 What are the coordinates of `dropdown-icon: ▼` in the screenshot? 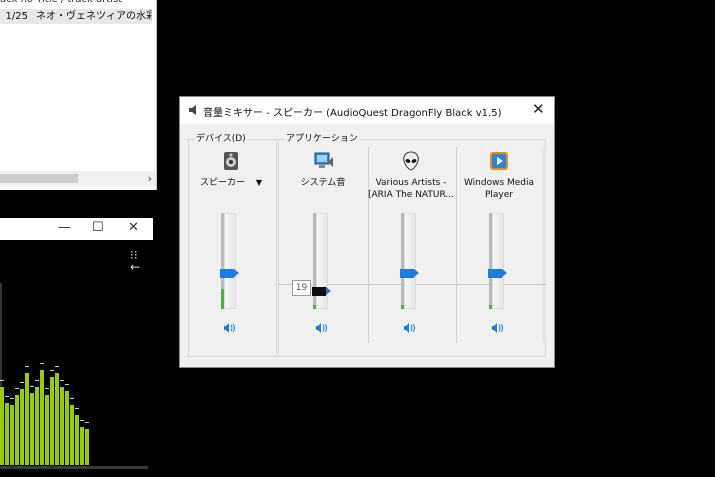 It's located at (259, 182).